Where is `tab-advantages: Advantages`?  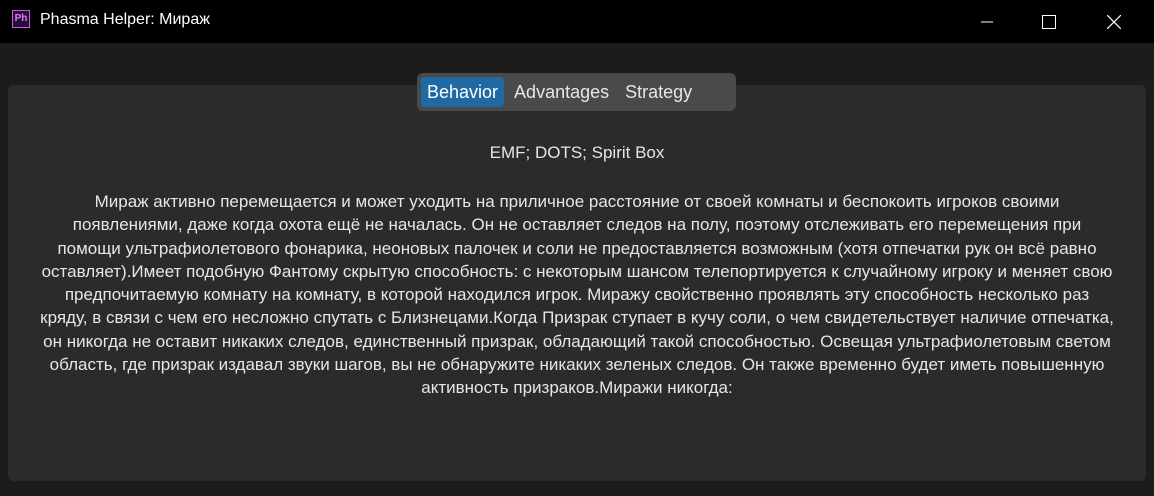 tab-advantages: Advantages is located at coordinates (561, 92).